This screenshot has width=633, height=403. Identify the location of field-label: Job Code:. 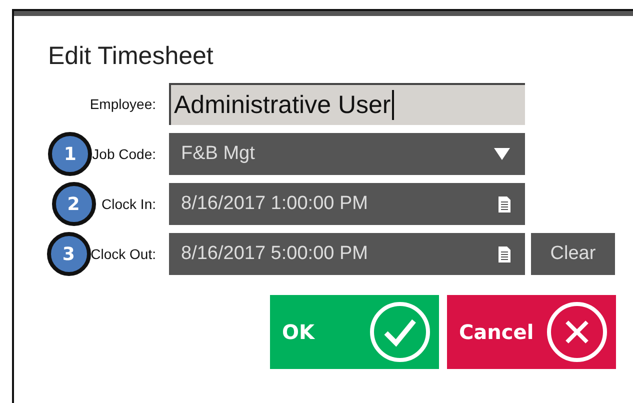
(124, 154).